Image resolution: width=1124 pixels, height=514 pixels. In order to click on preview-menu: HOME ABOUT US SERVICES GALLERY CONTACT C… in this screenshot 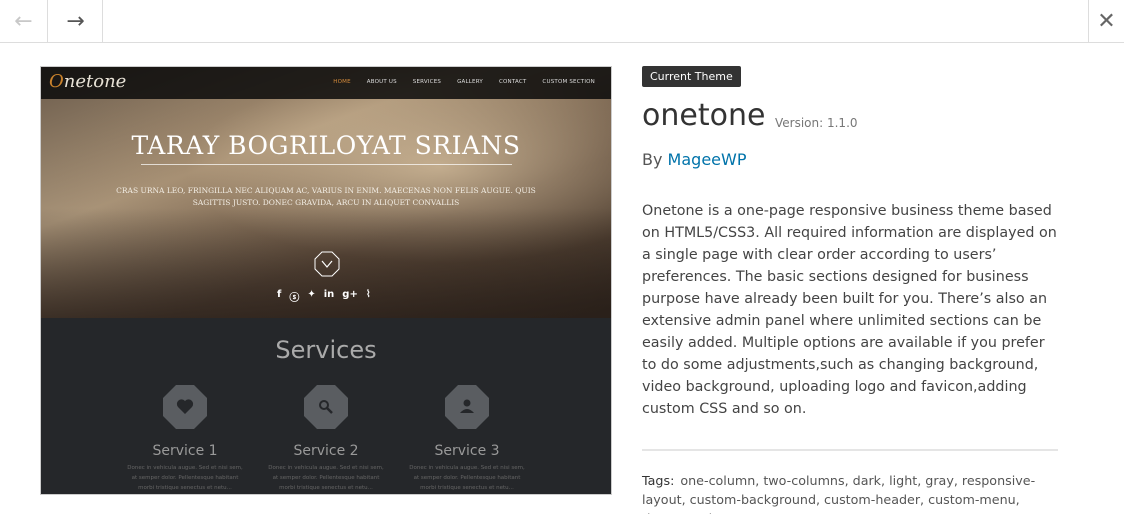, I will do `click(464, 82)`.